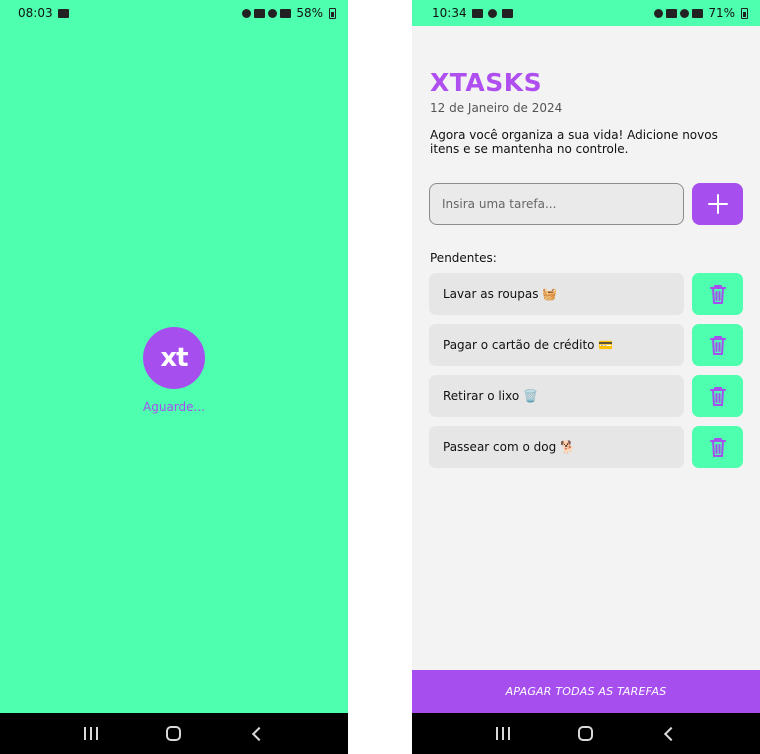 The height and width of the screenshot is (754, 760). What do you see at coordinates (174, 13) in the screenshot?
I see `status-bar: 08:03 58%` at bounding box center [174, 13].